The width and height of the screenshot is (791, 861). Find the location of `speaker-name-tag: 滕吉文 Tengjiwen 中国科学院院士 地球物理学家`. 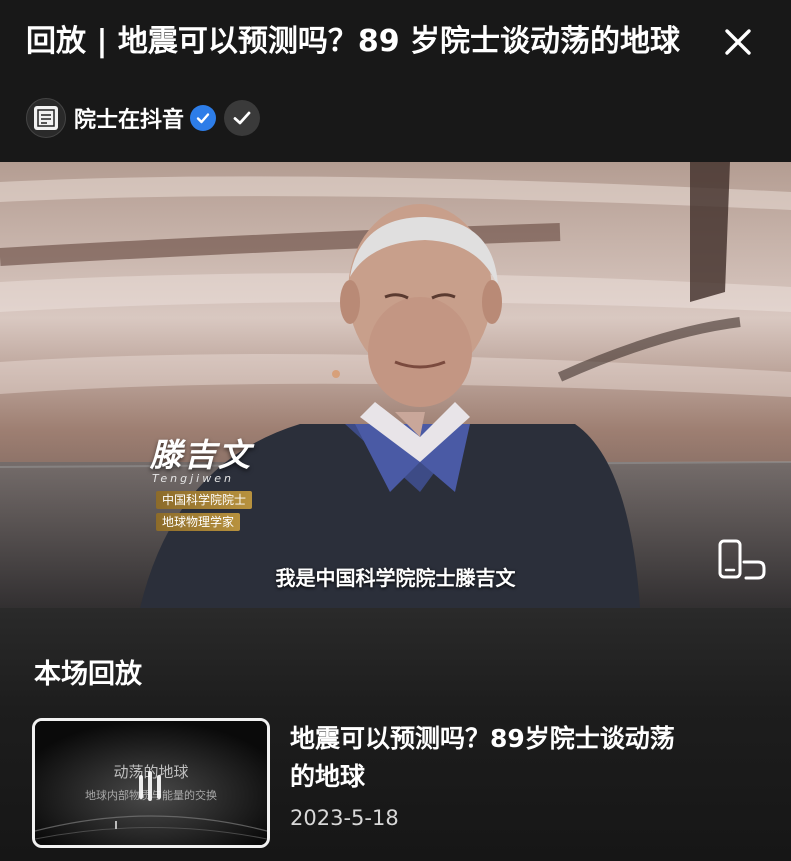

speaker-name-tag: 滕吉文 Tengjiwen 中国科学院院士 地球物理学家 is located at coordinates (201, 483).